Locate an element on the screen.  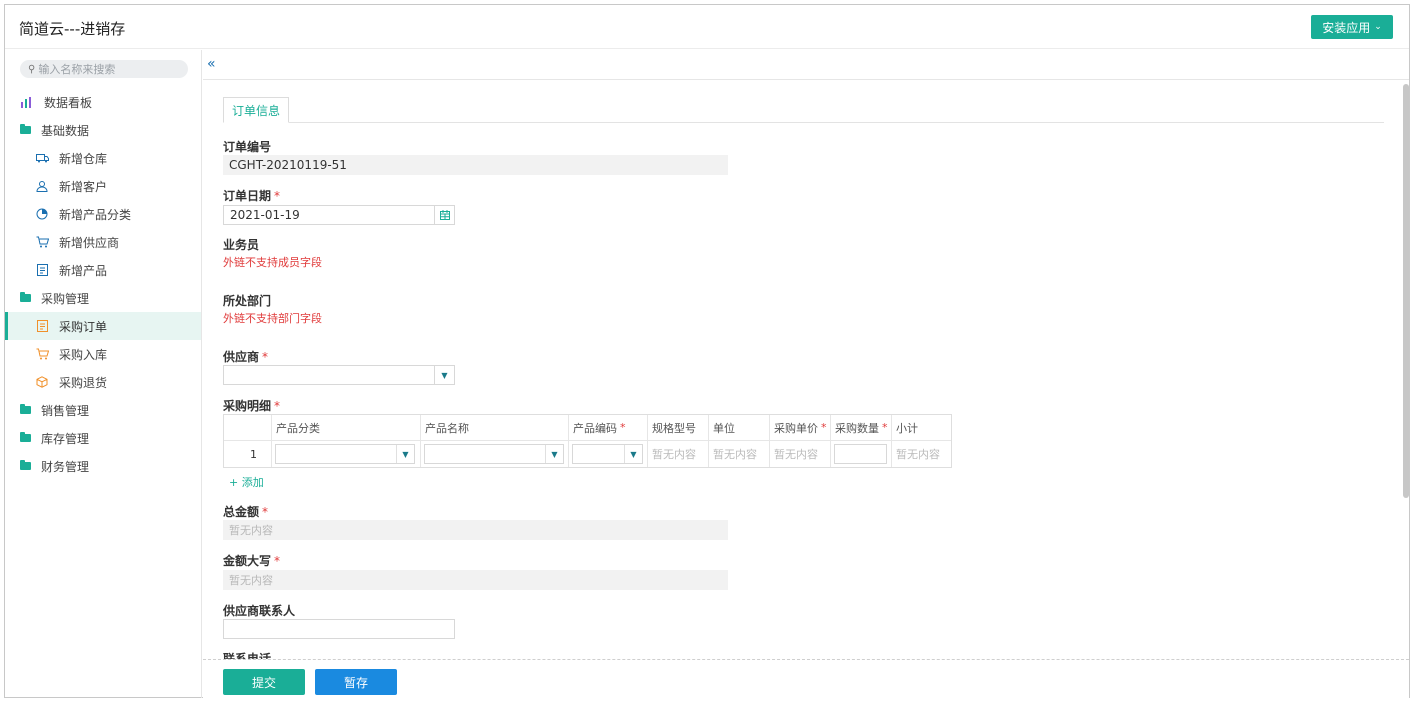
sidebar-item-new-warehouse: 新增仓库 is located at coordinates (103, 158).